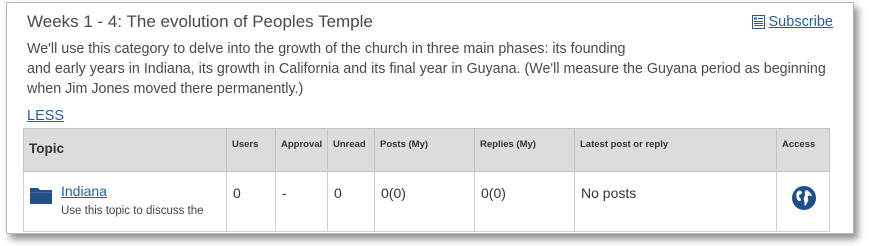 The width and height of the screenshot is (870, 246). What do you see at coordinates (675, 201) in the screenshot?
I see `latest-cell: No posts` at bounding box center [675, 201].